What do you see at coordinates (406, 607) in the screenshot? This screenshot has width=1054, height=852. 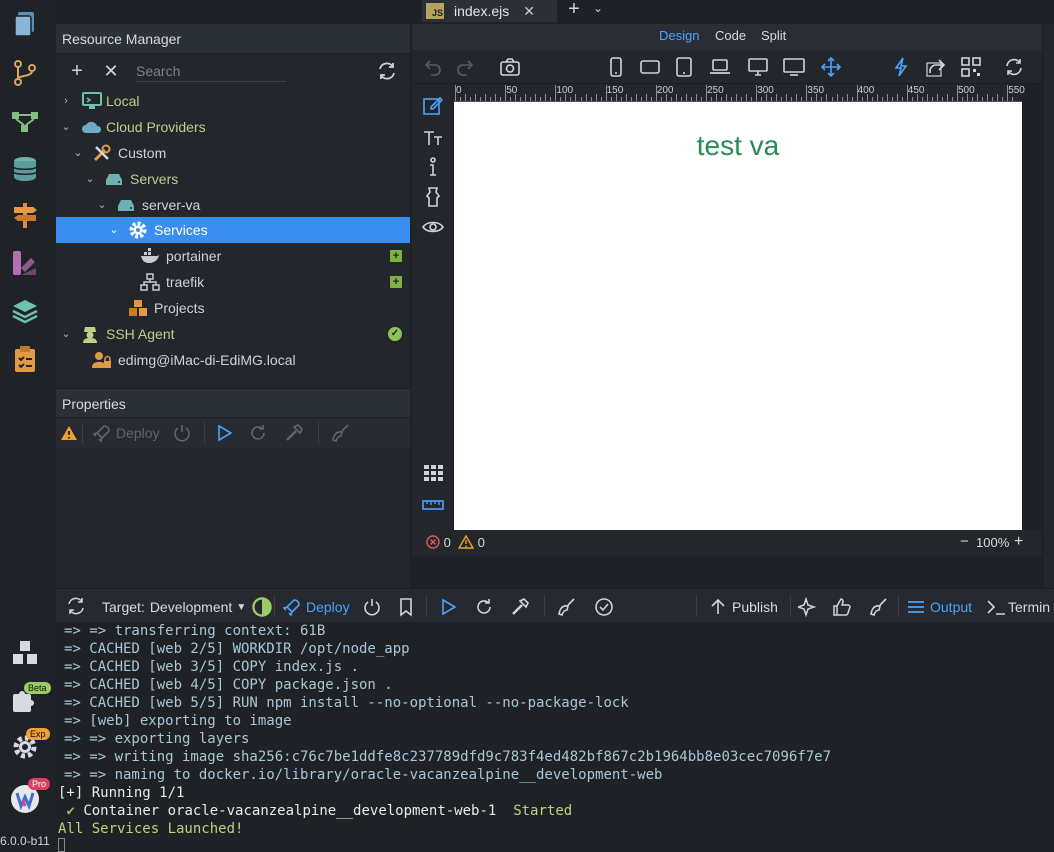 I see `bookmark-icon` at bounding box center [406, 607].